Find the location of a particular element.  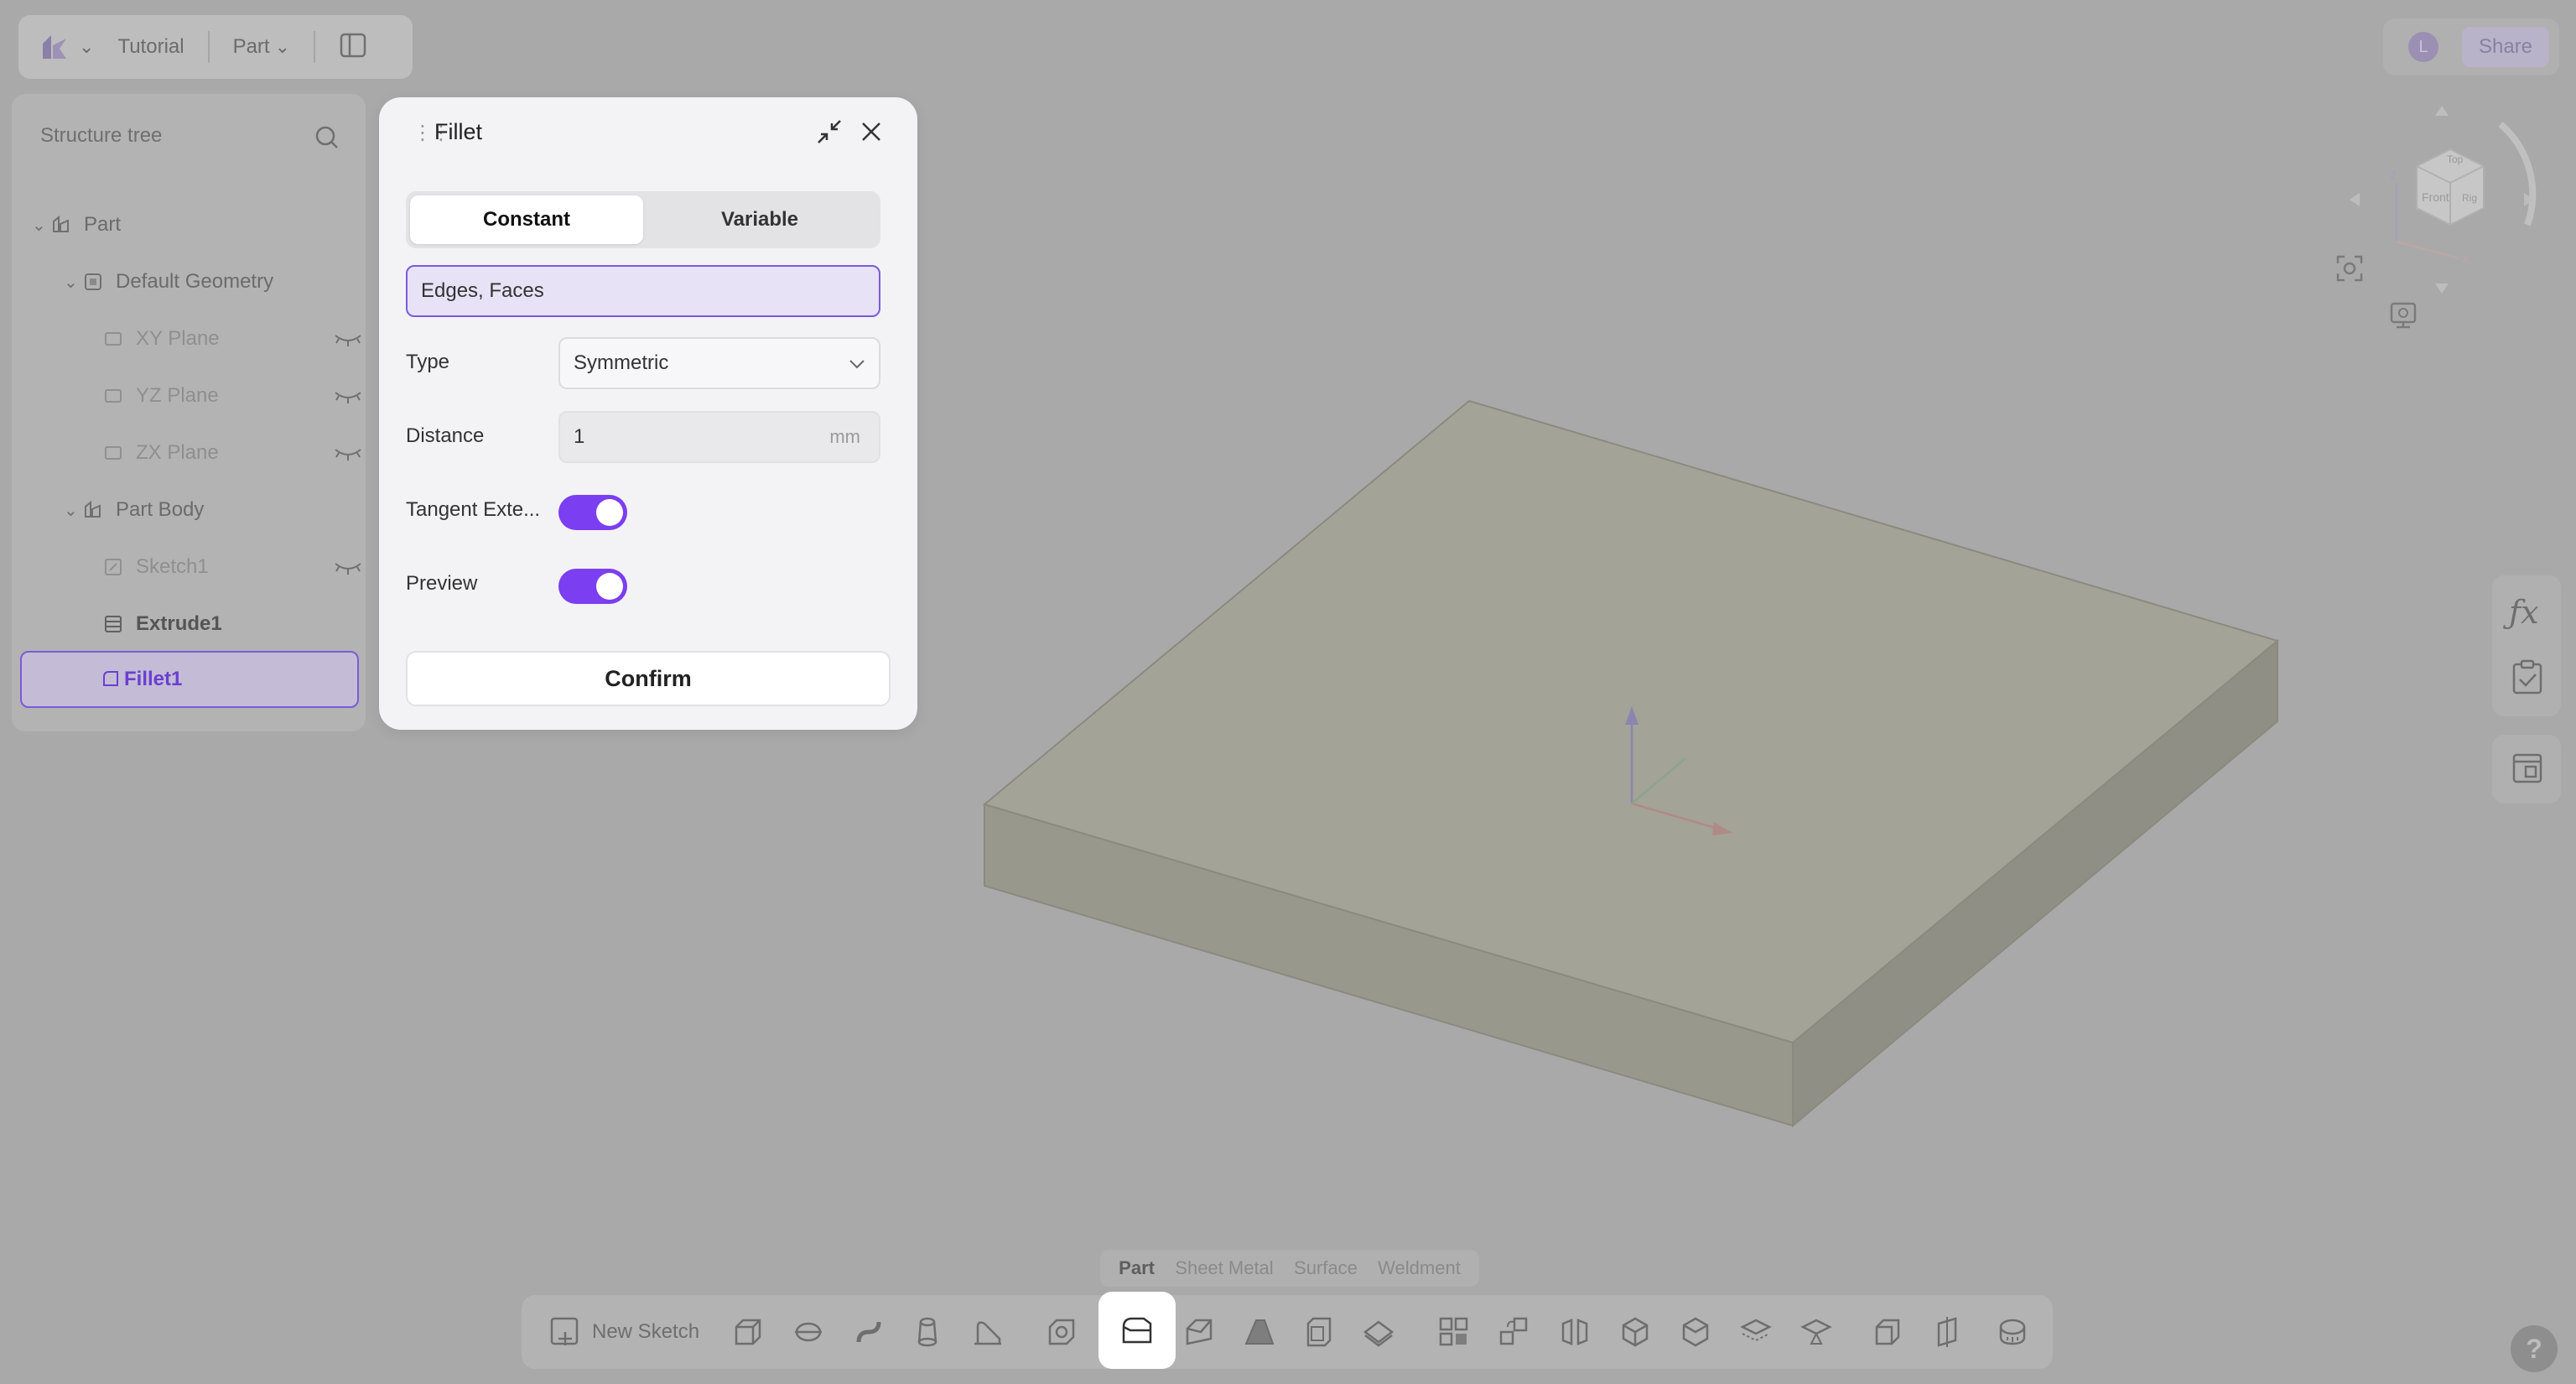

right-layout-panel is located at coordinates (2526, 769).